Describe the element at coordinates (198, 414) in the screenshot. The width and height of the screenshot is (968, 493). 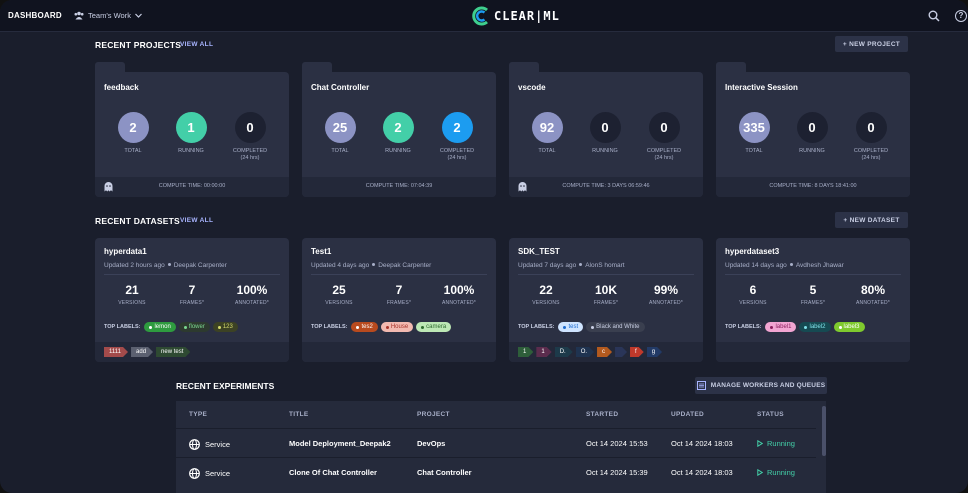
I see `column-header: TYPE` at that location.